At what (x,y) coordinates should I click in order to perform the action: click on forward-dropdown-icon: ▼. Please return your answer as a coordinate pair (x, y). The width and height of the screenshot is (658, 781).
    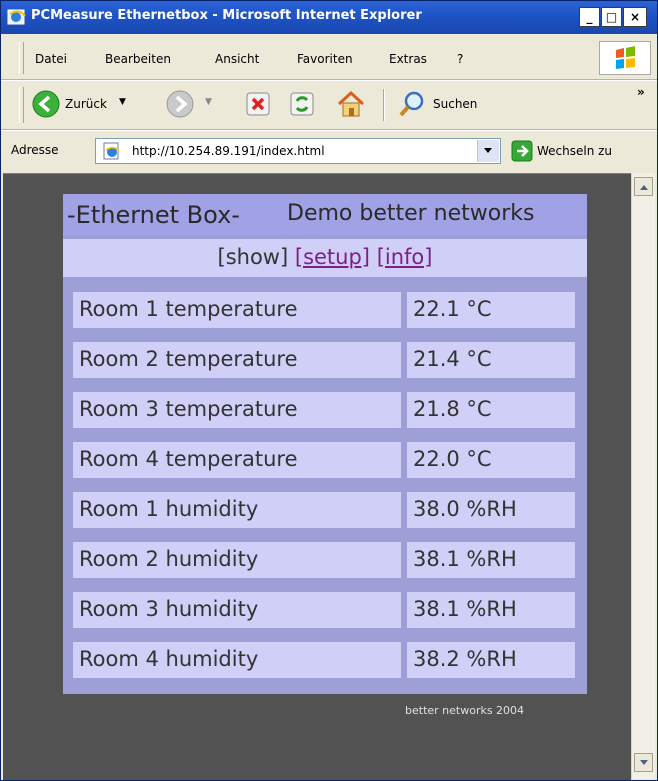
    Looking at the image, I should click on (208, 102).